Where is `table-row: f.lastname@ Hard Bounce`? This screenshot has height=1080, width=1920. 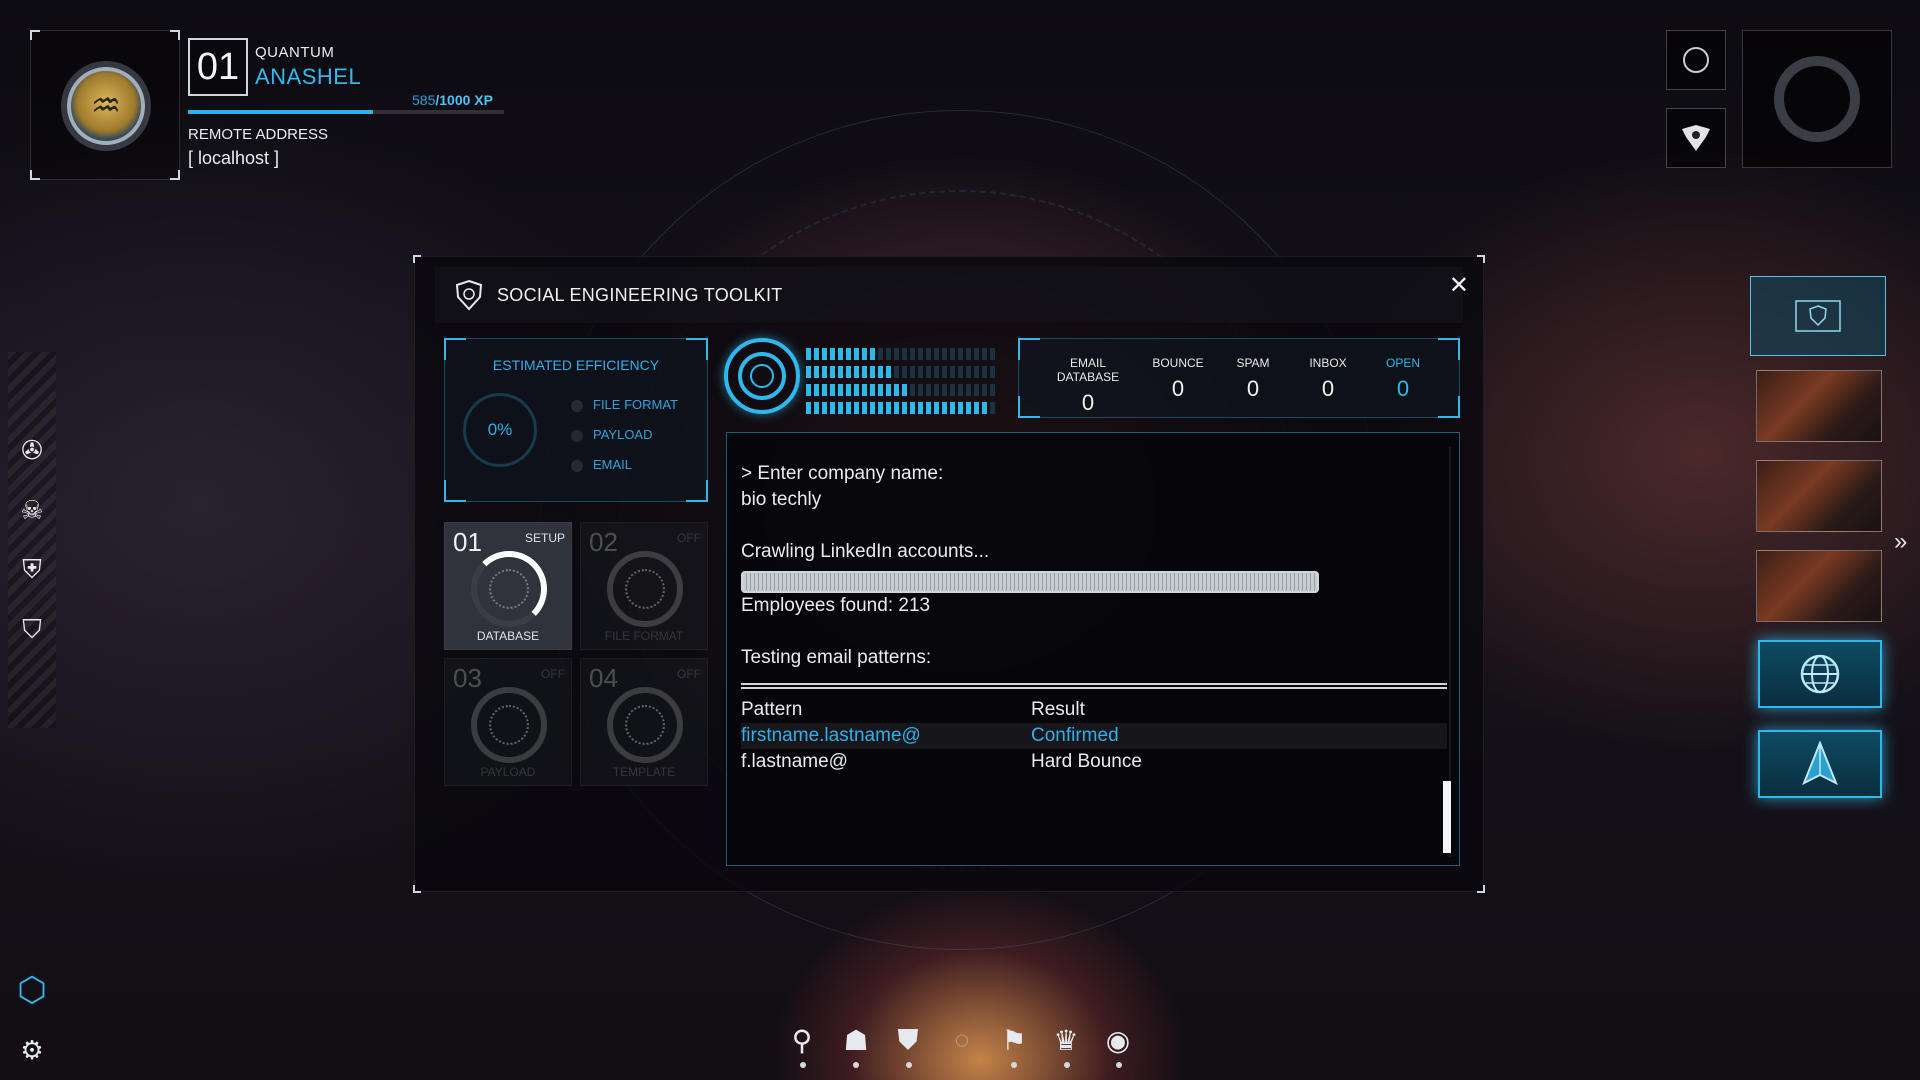 table-row: f.lastname@ Hard Bounce is located at coordinates (1094, 762).